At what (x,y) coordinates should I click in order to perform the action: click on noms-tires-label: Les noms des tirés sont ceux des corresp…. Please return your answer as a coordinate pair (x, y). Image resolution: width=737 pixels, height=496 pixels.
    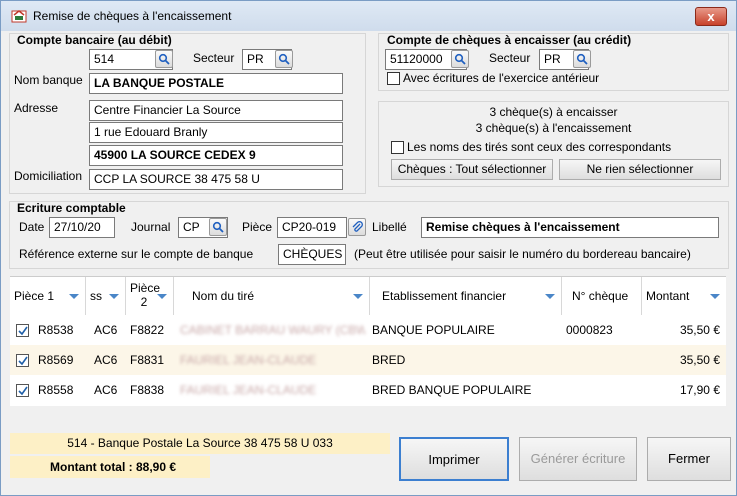
    Looking at the image, I should click on (539, 147).